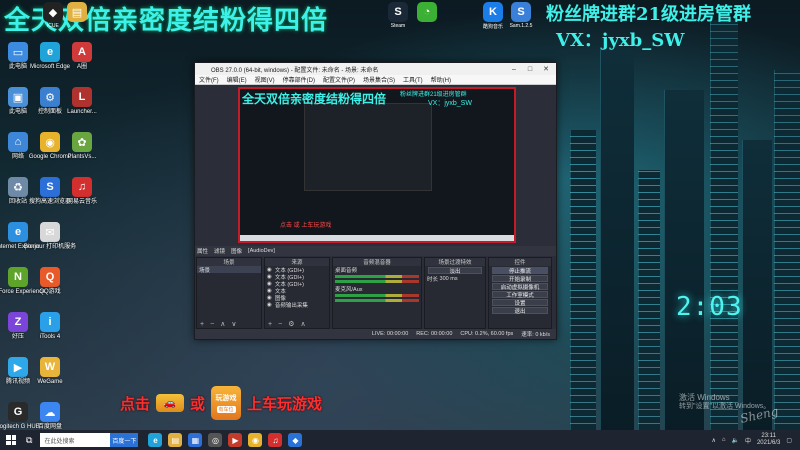  I want to click on task-view-icon: ⧉, so click(29, 440).